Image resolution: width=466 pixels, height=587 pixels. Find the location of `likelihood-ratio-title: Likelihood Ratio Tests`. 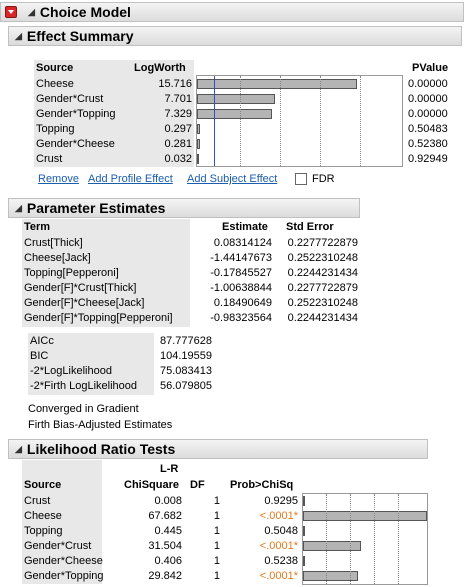

likelihood-ratio-title: Likelihood Ratio Tests is located at coordinates (101, 449).